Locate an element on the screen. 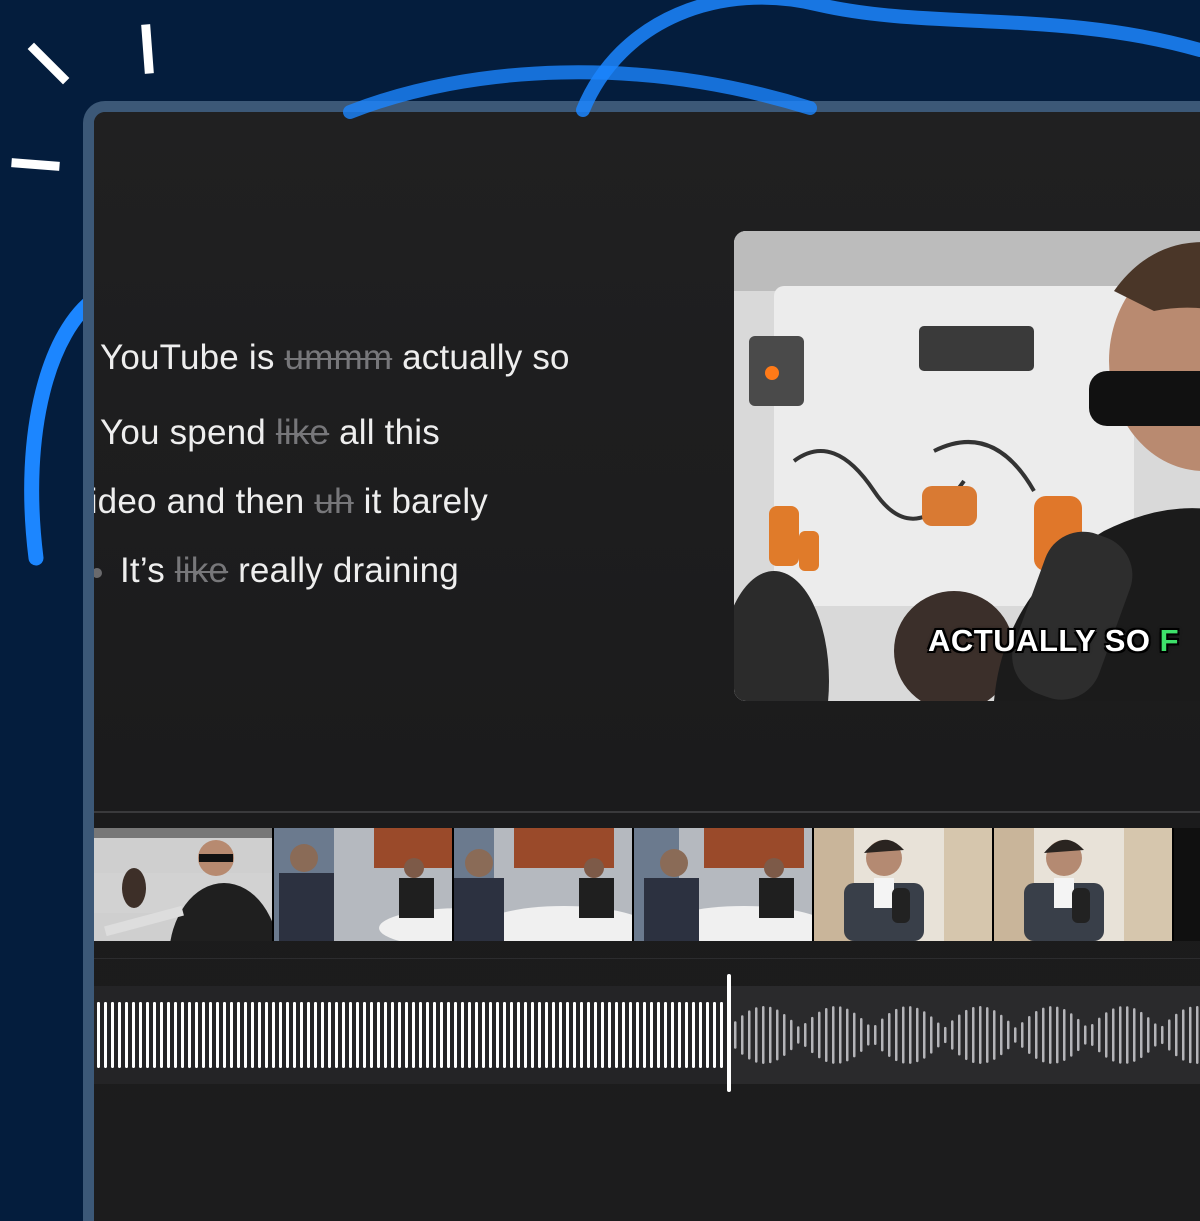 This screenshot has height=1221, width=1200. video-preview: ACTUALLY SO F is located at coordinates (967, 466).